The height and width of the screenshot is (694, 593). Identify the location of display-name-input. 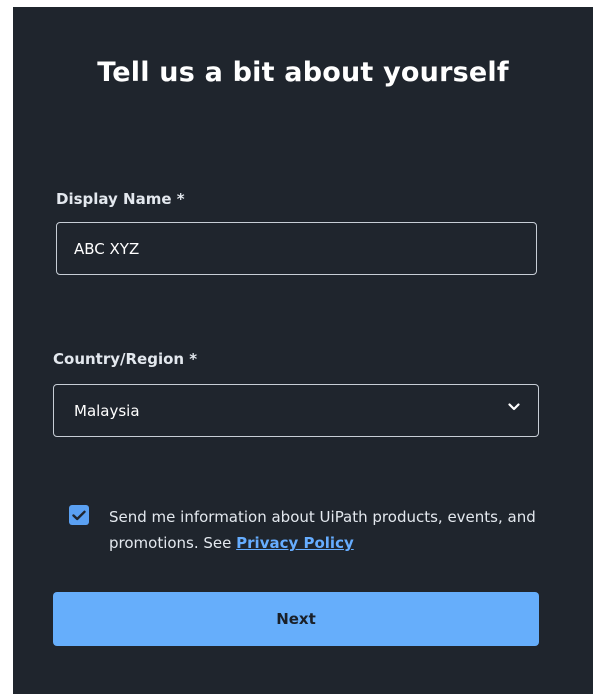
(296, 248).